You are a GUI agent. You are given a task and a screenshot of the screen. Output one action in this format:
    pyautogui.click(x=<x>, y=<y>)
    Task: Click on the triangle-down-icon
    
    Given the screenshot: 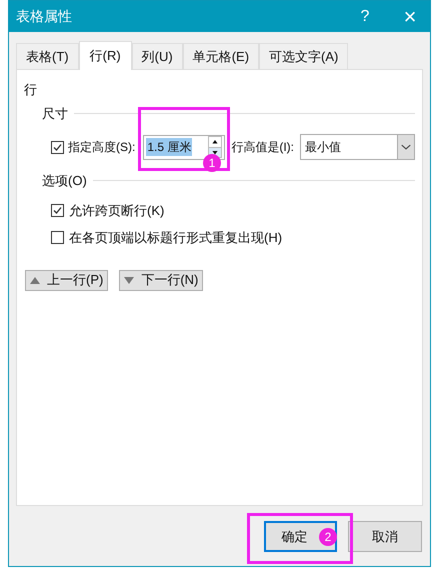 What is the action you would take?
    pyautogui.click(x=129, y=280)
    